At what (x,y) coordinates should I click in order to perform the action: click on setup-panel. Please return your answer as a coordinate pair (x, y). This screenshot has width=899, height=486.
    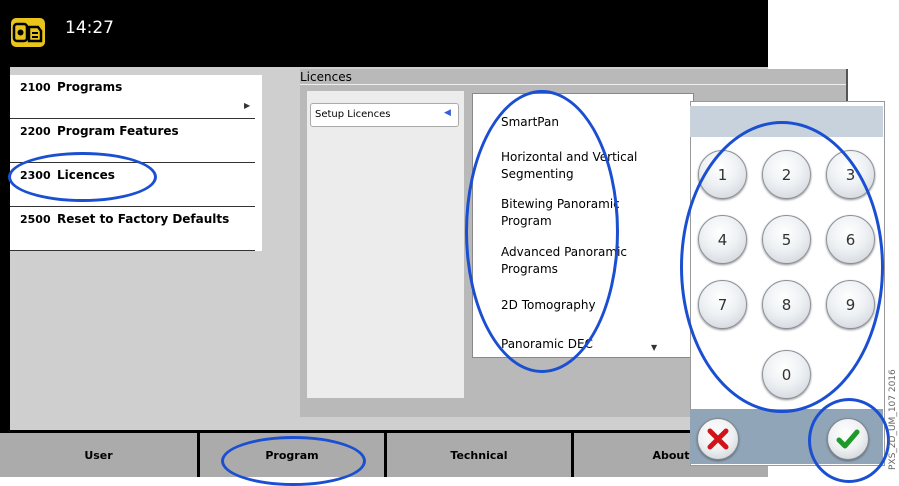
    Looking at the image, I should click on (385, 244).